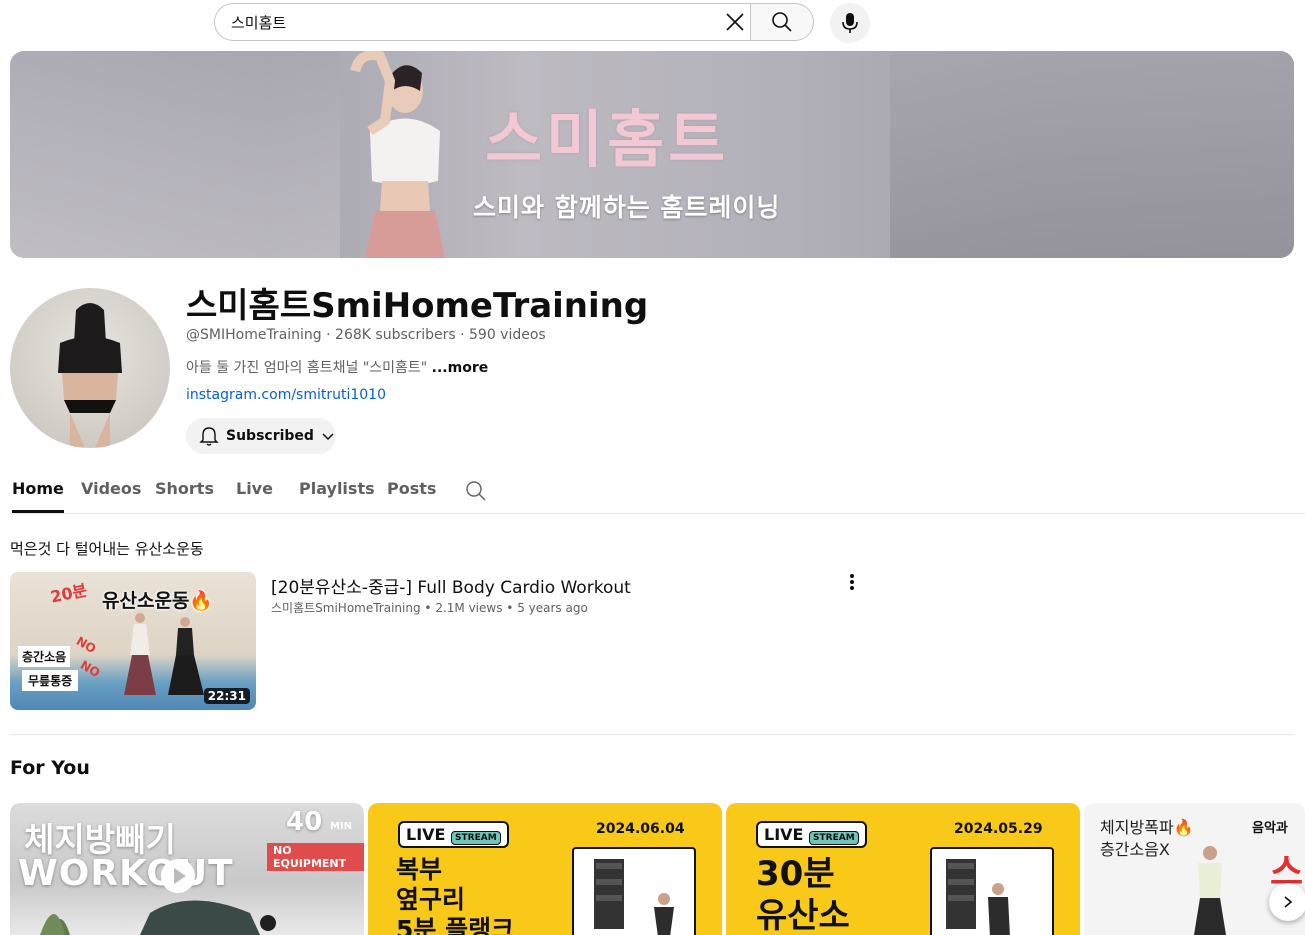 This screenshot has width=1305, height=935. What do you see at coordinates (426, 834) in the screenshot?
I see `card2-live-label: LIVE` at bounding box center [426, 834].